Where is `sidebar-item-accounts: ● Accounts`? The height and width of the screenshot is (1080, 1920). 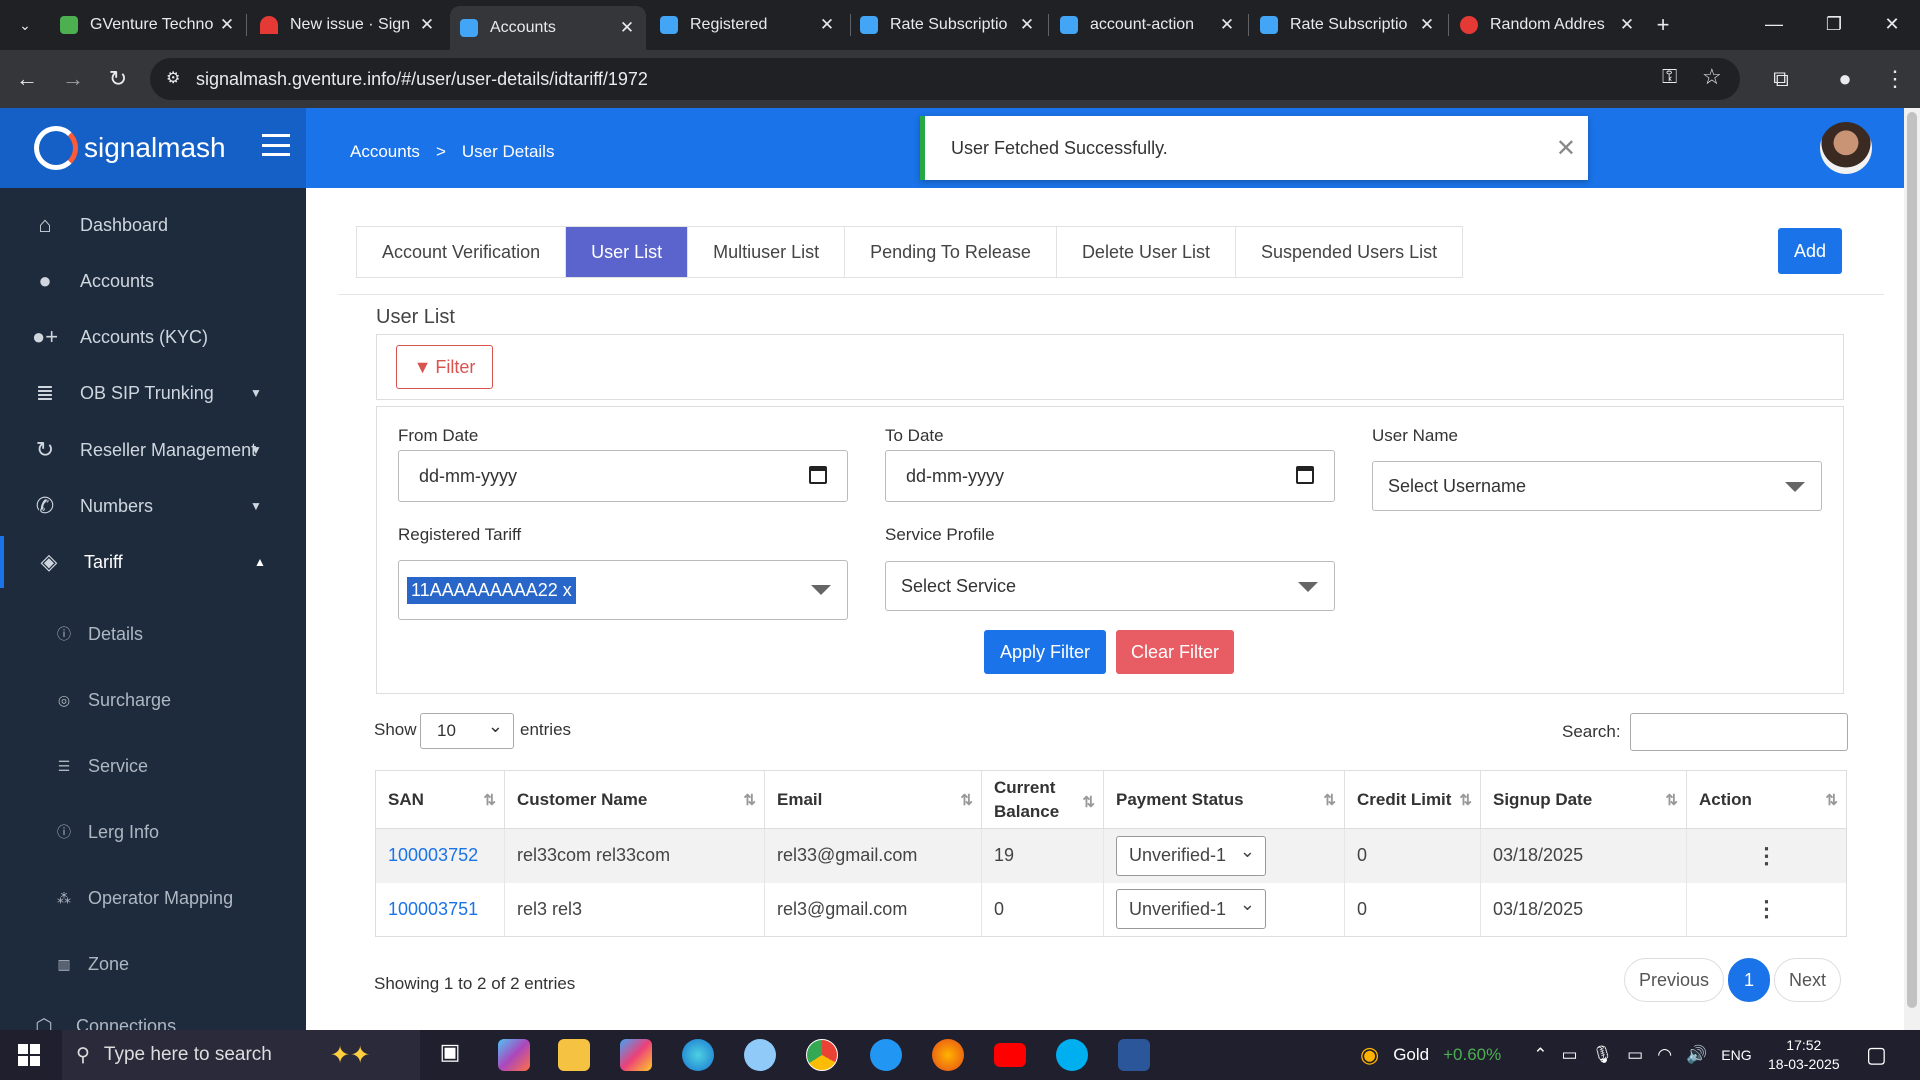
sidebar-item-accounts: ● Accounts is located at coordinates (153, 281).